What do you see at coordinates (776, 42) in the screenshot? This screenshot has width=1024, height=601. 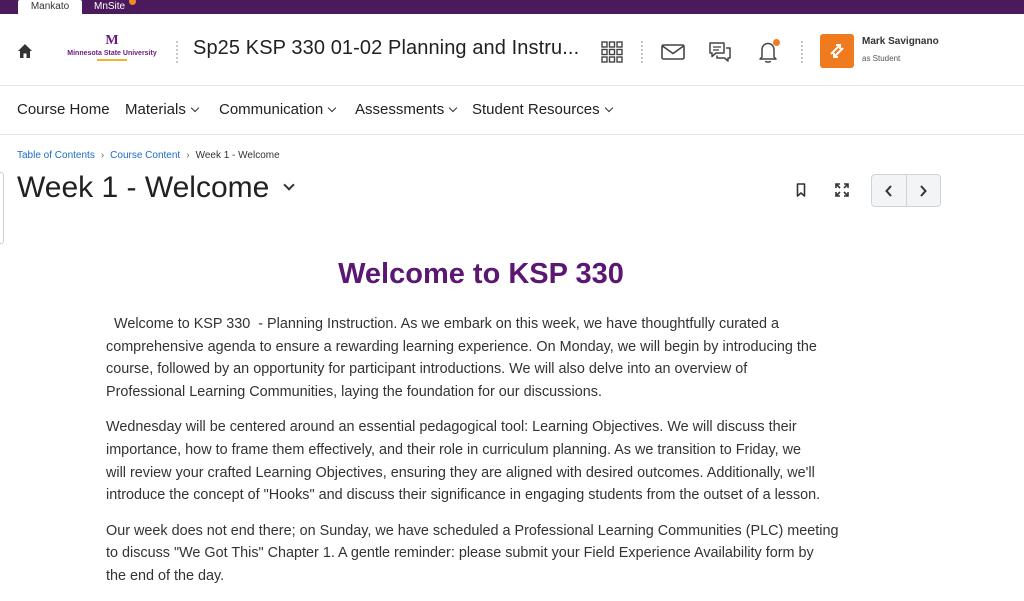 I see `alert-dot` at bounding box center [776, 42].